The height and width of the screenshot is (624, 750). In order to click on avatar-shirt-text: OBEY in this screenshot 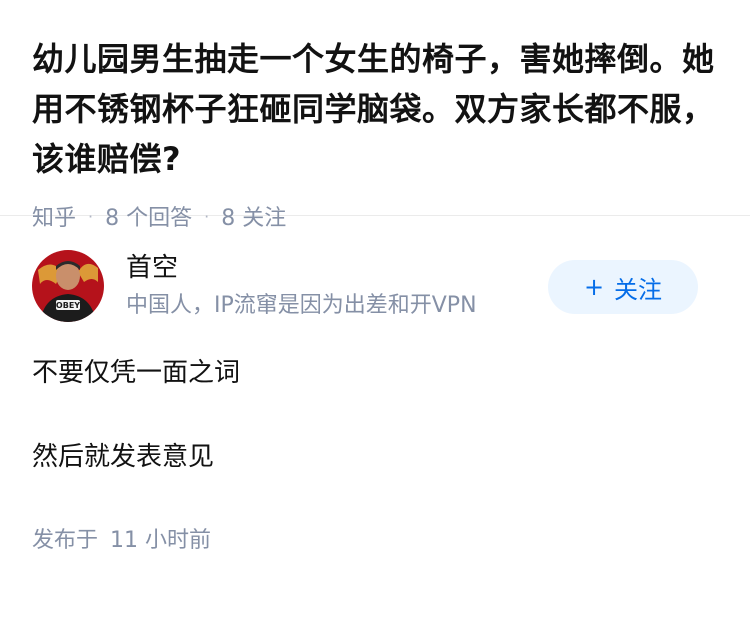, I will do `click(68, 305)`.